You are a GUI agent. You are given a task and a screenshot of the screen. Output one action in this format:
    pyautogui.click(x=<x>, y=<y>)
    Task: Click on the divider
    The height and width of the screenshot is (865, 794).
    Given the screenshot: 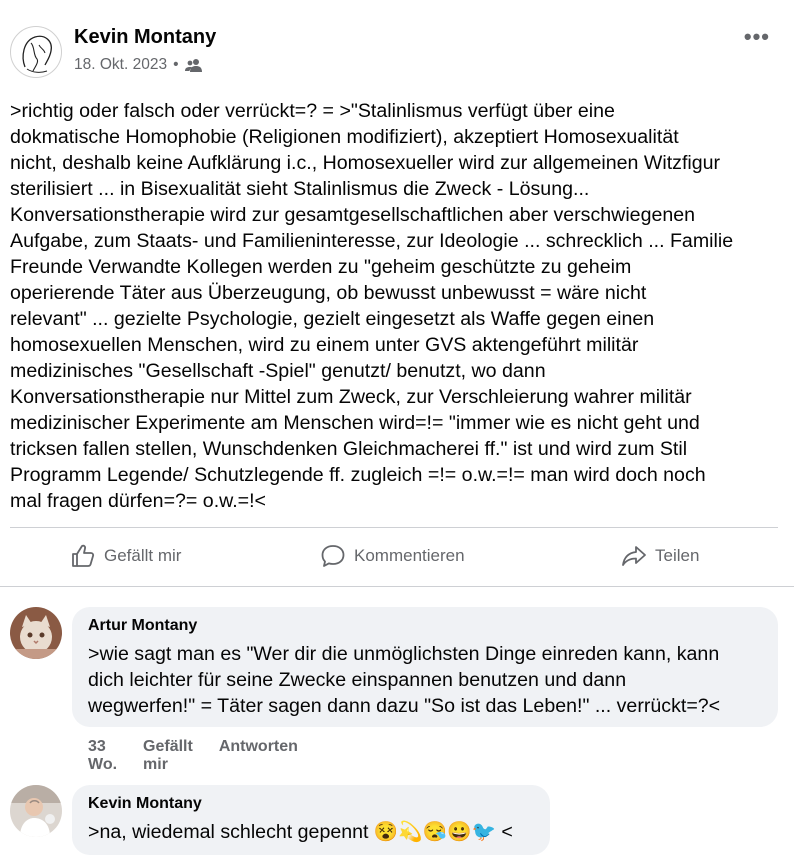 What is the action you would take?
    pyautogui.click(x=394, y=527)
    